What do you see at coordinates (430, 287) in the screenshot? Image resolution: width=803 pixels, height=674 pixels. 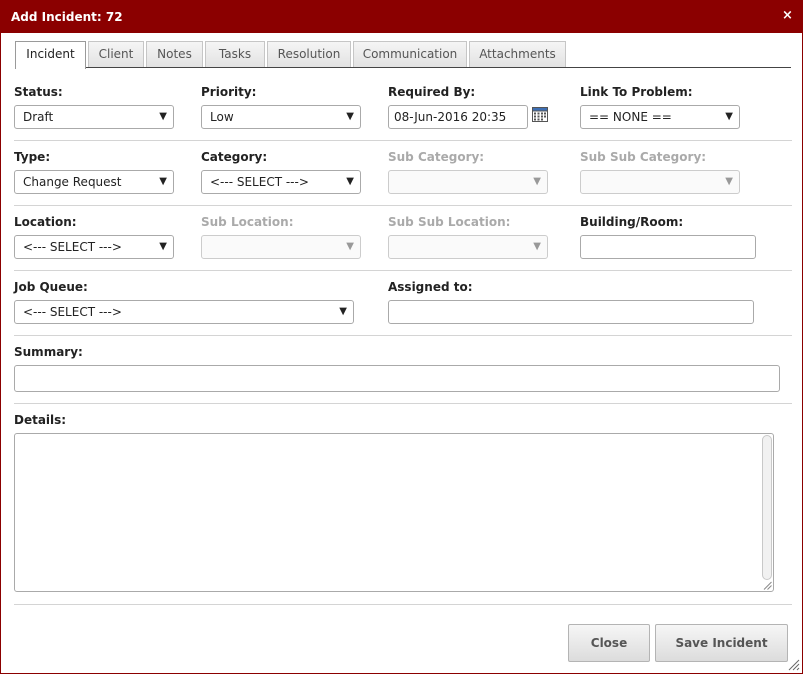 I see `assigned-to-label: Assigned to:` at bounding box center [430, 287].